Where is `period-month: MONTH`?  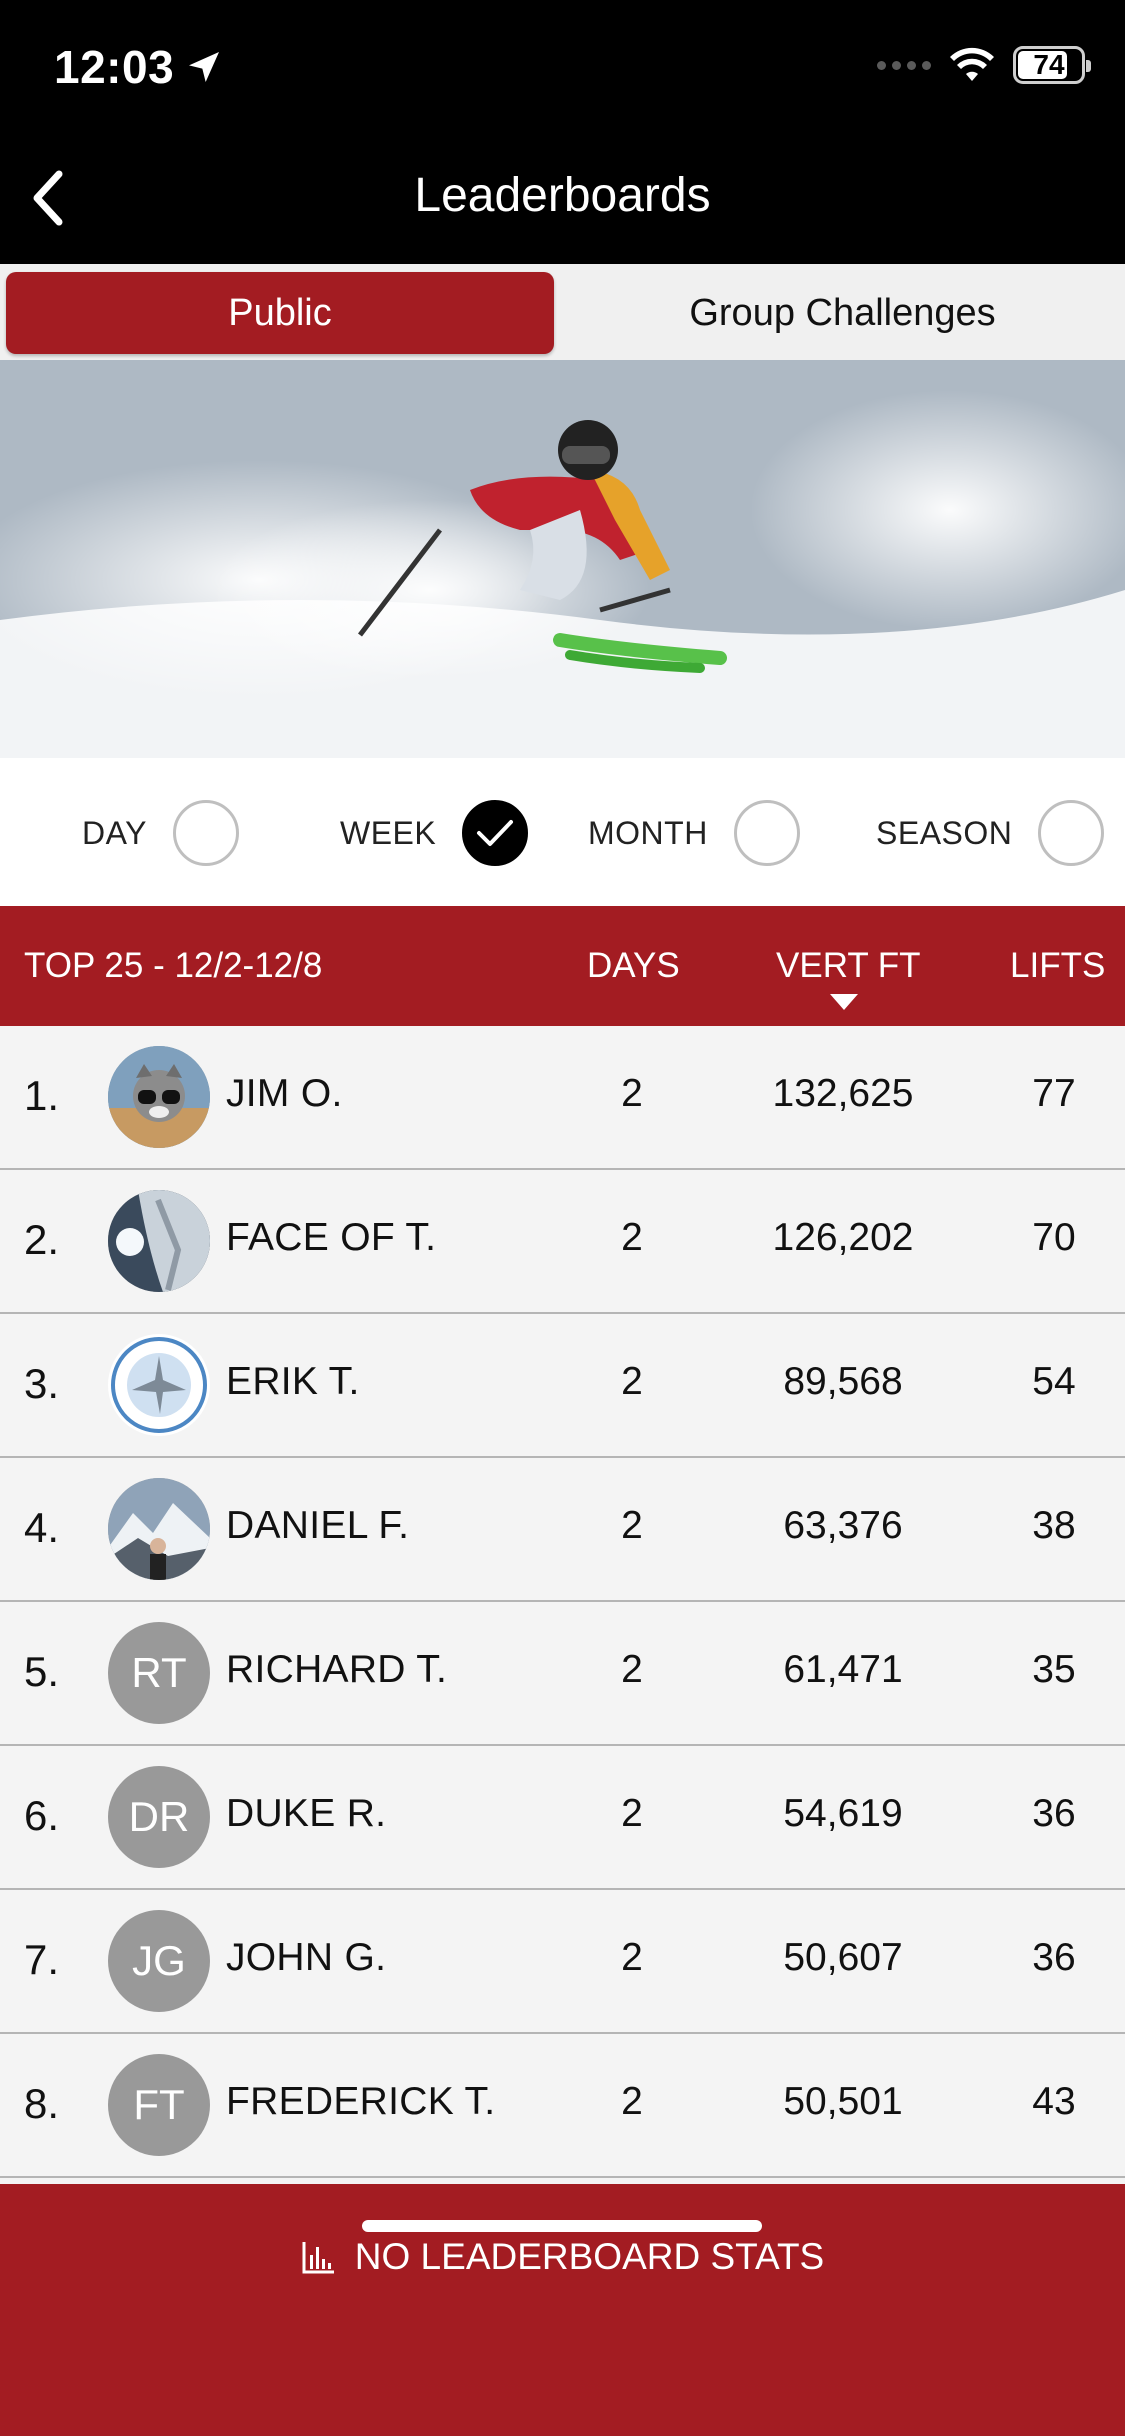 period-month: MONTH is located at coordinates (694, 833).